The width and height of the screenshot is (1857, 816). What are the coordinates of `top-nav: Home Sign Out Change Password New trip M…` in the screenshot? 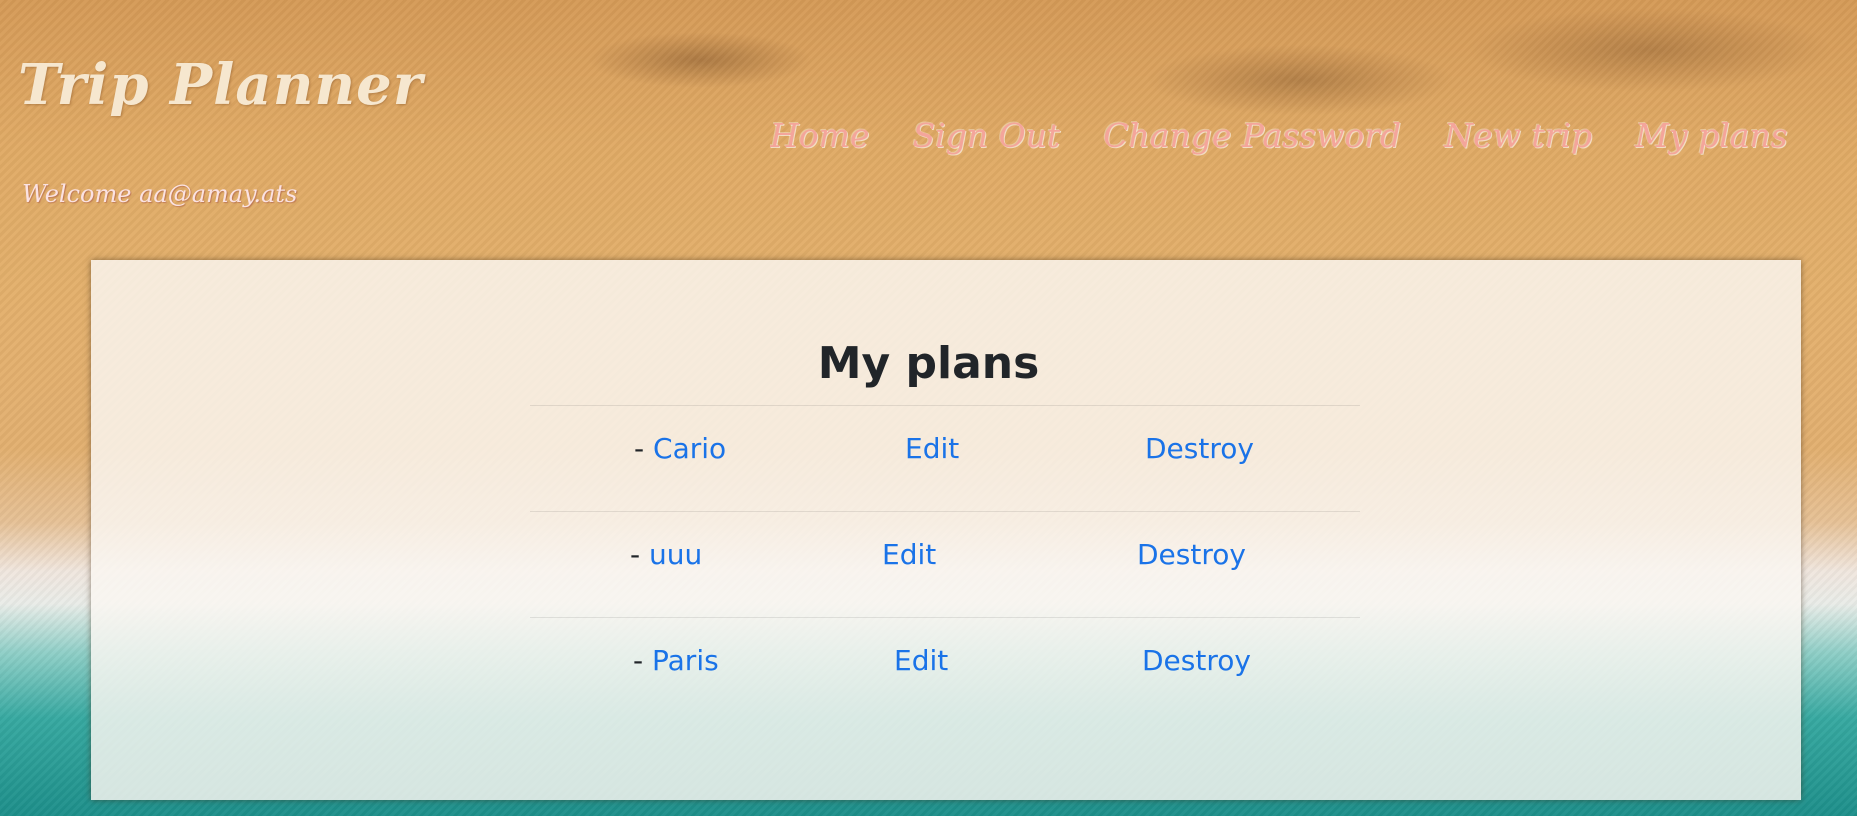 It's located at (1313, 141).